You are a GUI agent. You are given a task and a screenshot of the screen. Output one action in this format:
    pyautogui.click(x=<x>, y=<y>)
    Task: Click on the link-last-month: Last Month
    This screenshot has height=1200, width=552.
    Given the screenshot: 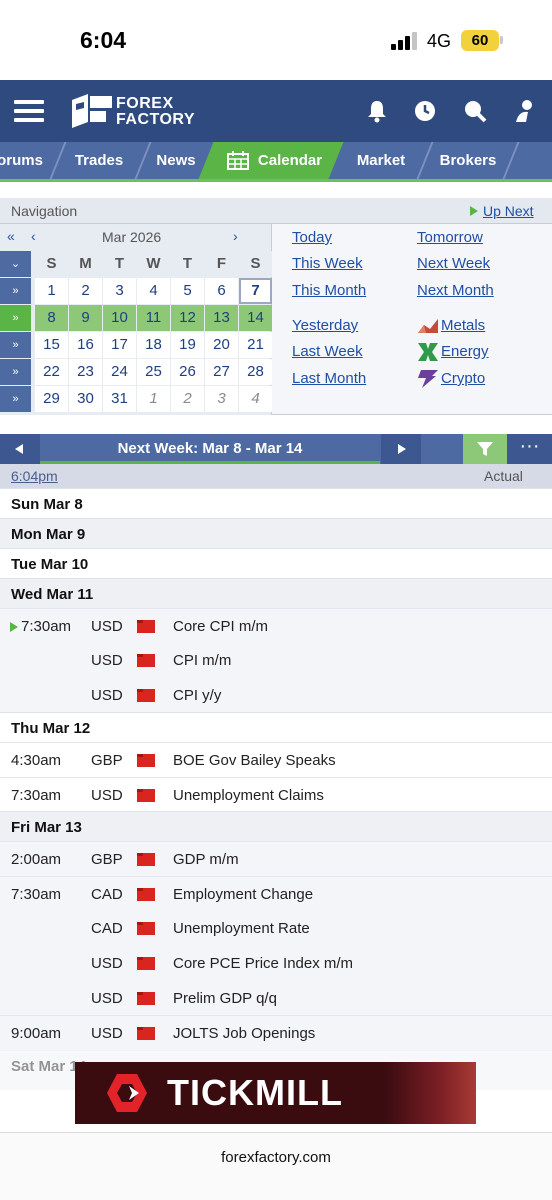 What is the action you would take?
    pyautogui.click(x=329, y=378)
    